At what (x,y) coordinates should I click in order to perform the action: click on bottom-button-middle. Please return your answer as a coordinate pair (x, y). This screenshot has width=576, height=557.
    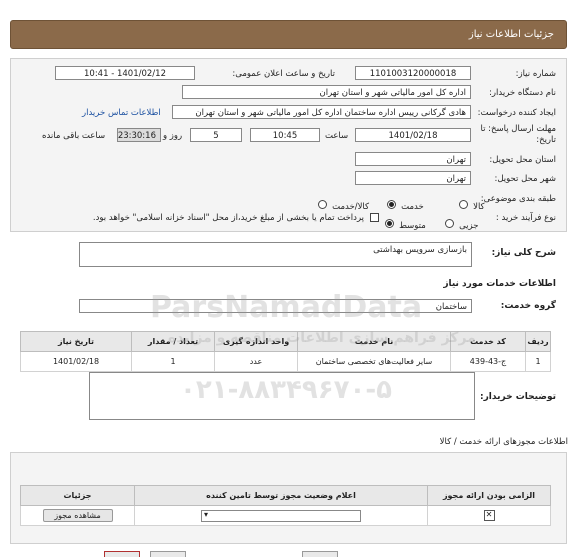
    Looking at the image, I should click on (168, 554).